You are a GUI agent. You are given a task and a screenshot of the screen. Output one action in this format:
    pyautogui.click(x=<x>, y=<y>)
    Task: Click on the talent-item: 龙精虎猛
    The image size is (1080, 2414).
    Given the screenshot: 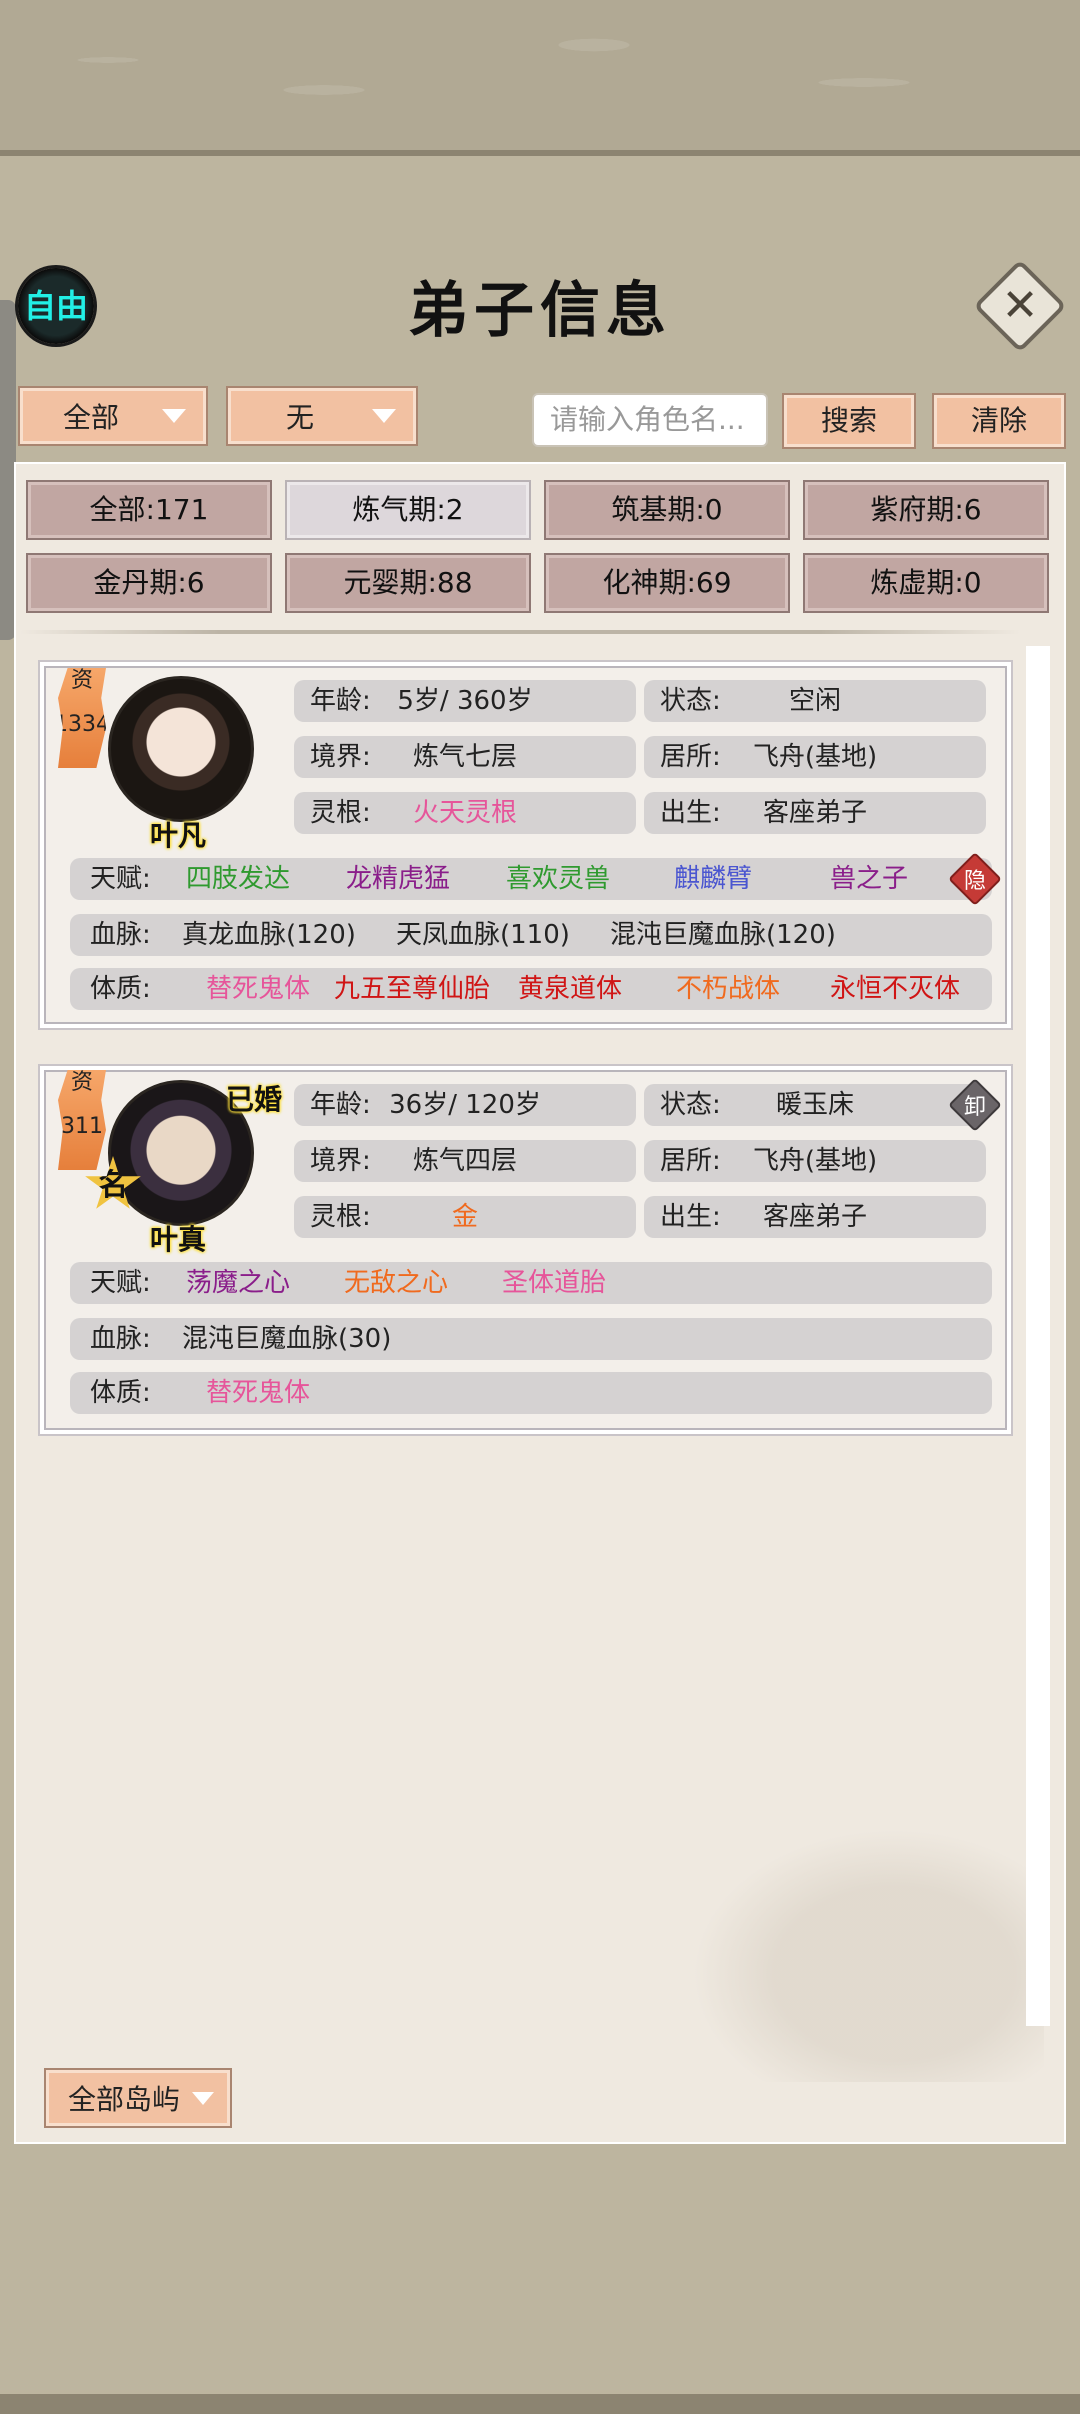 What is the action you would take?
    pyautogui.click(x=398, y=879)
    